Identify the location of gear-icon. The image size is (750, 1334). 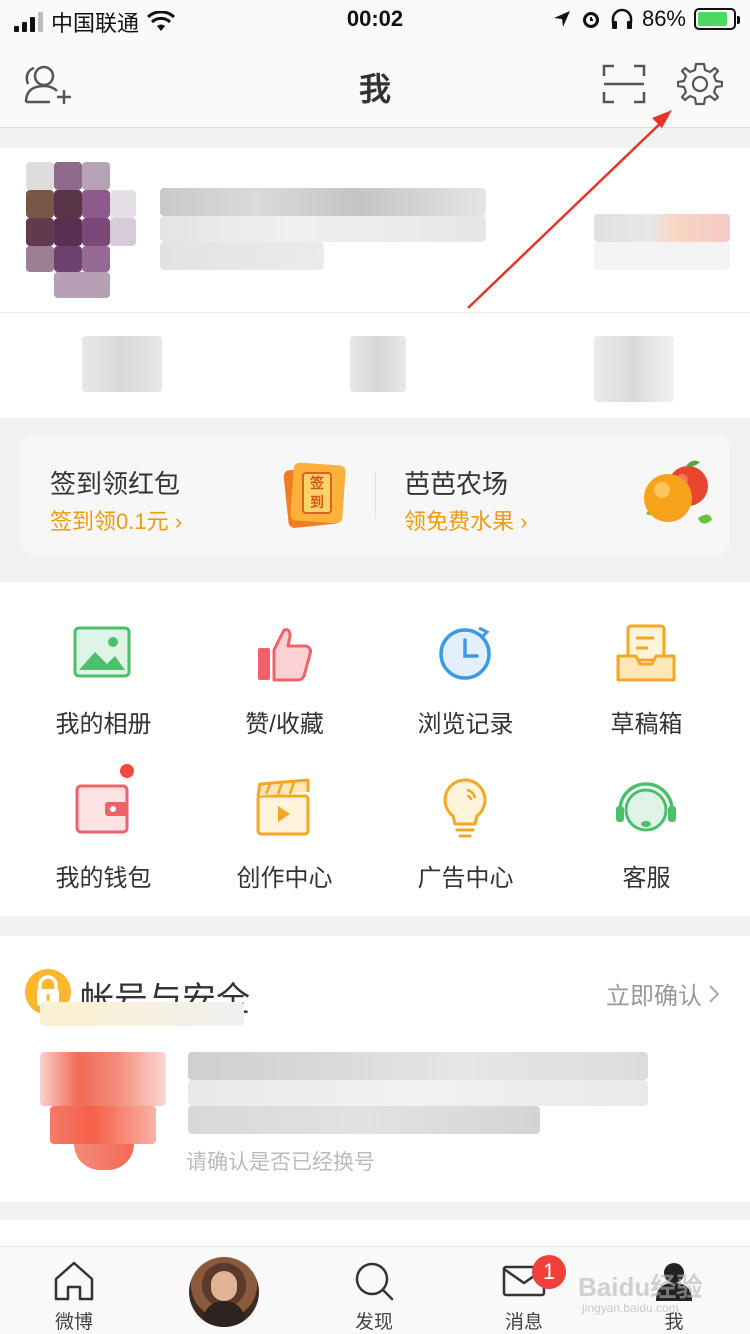
(700, 84).